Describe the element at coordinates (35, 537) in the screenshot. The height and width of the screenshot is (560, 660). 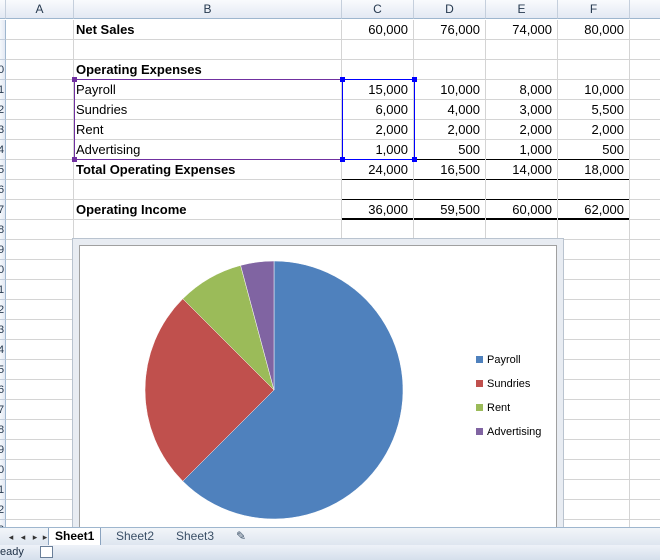
I see `next-sheet-button: ▸` at that location.